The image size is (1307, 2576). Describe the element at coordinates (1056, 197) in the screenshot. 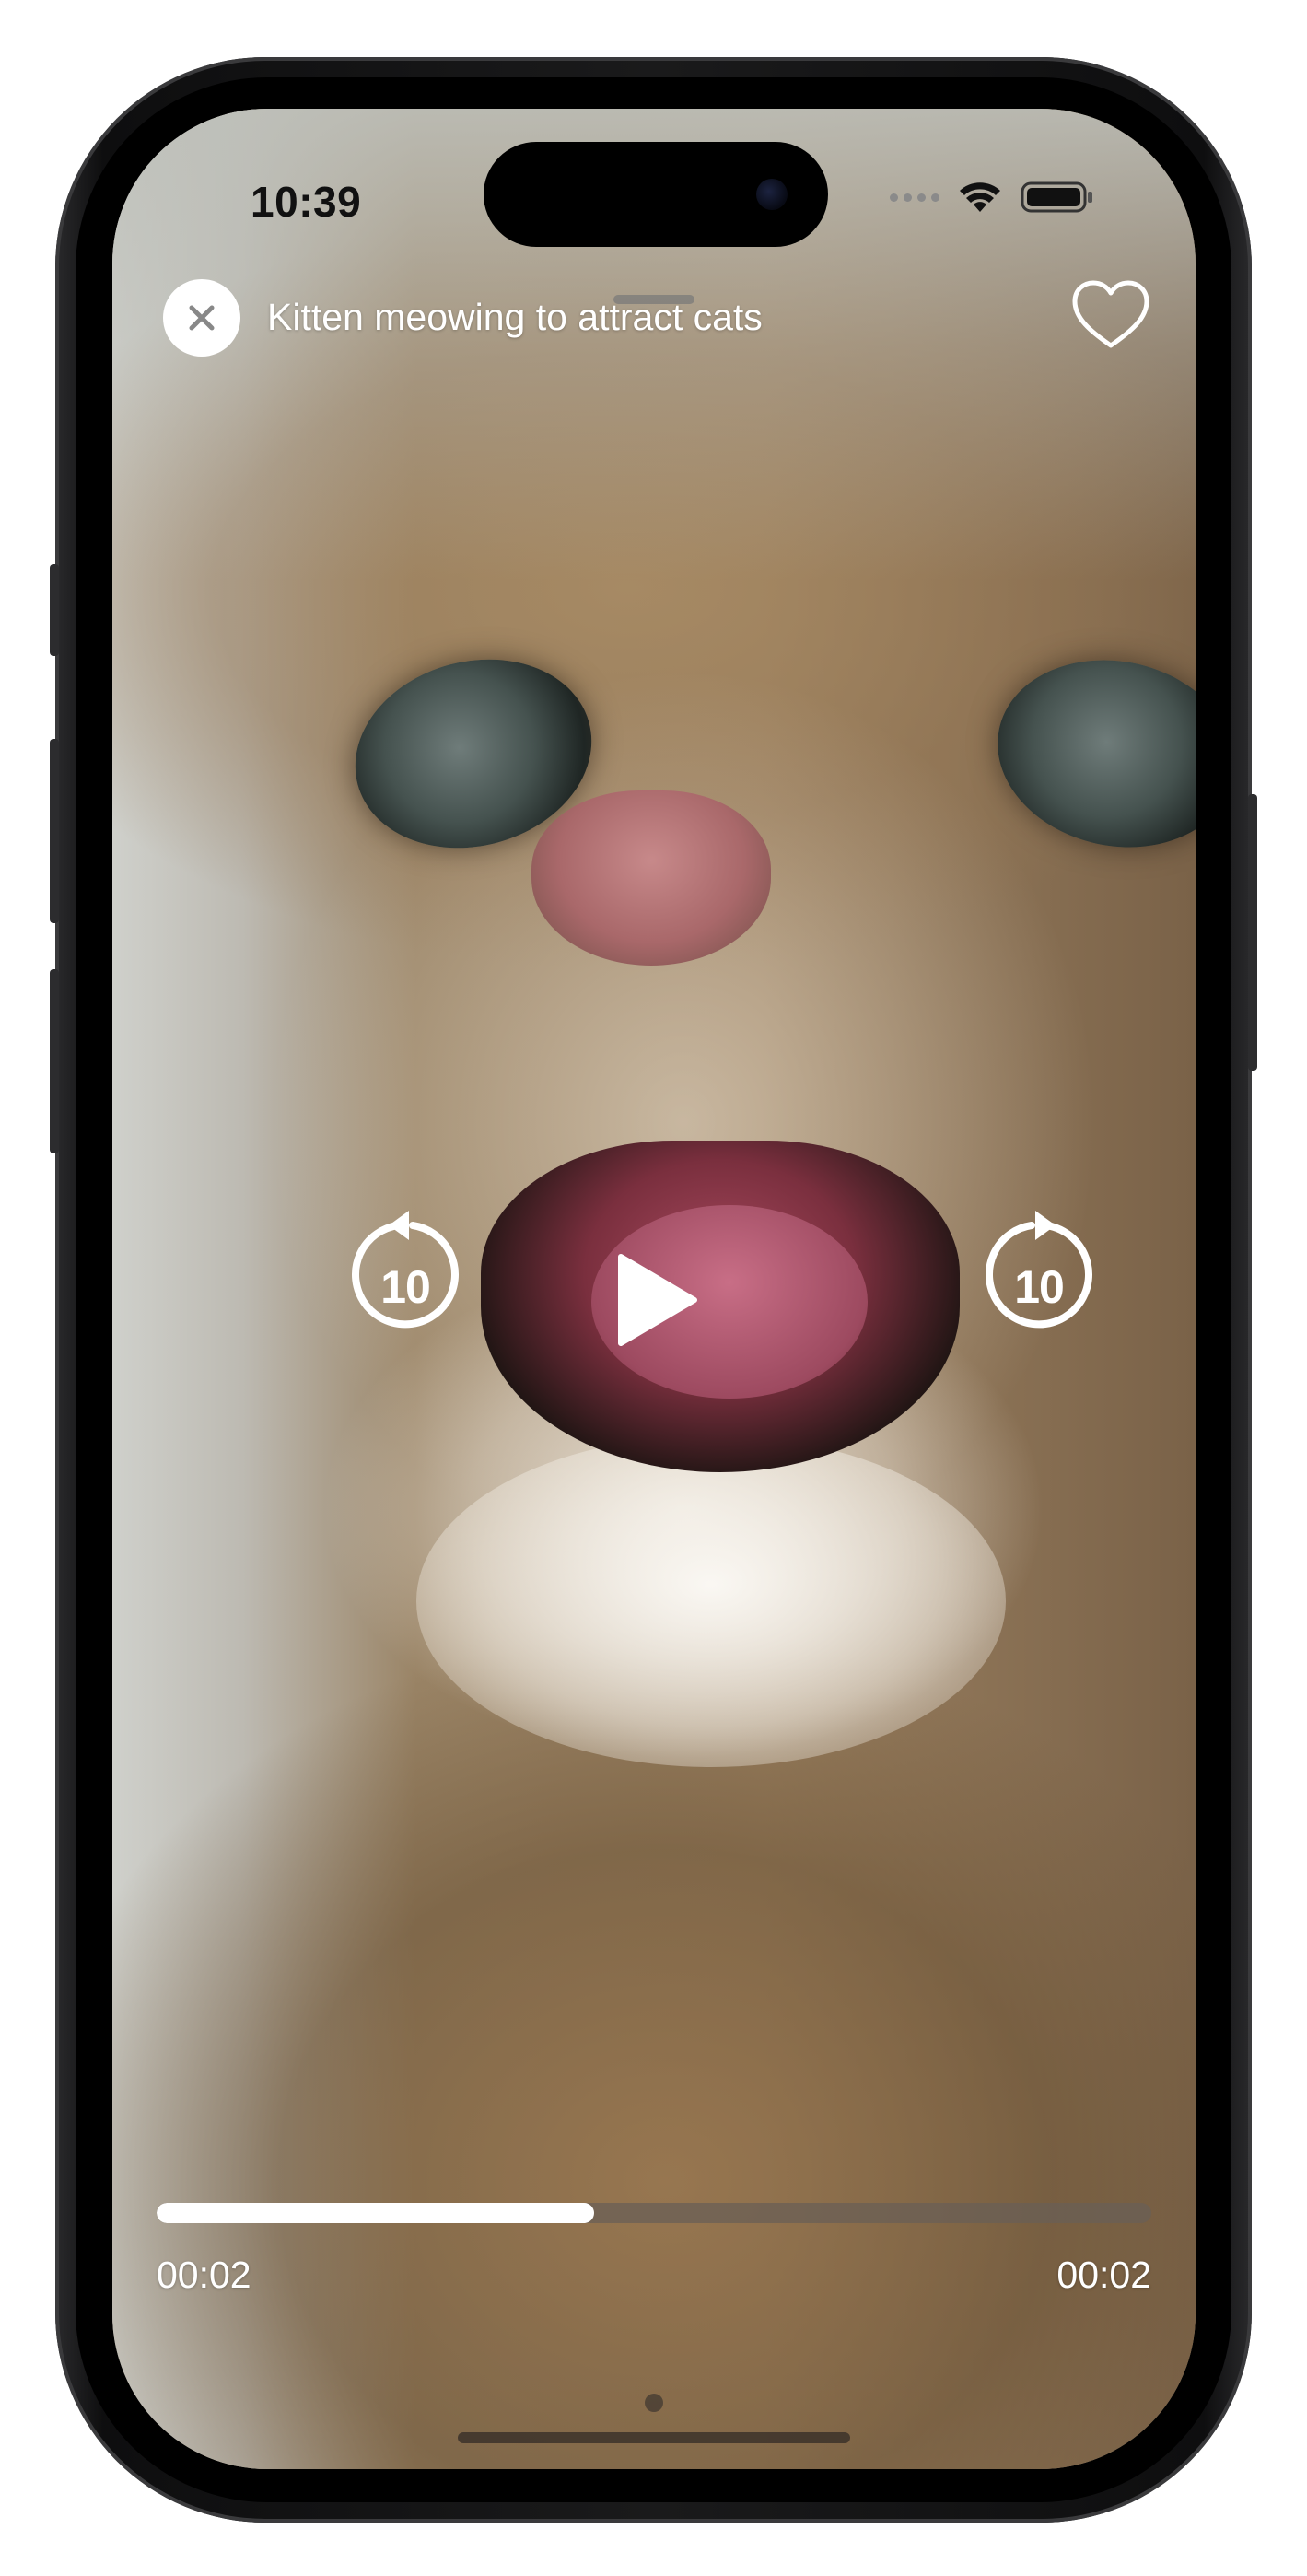

I see `battery-icon` at that location.